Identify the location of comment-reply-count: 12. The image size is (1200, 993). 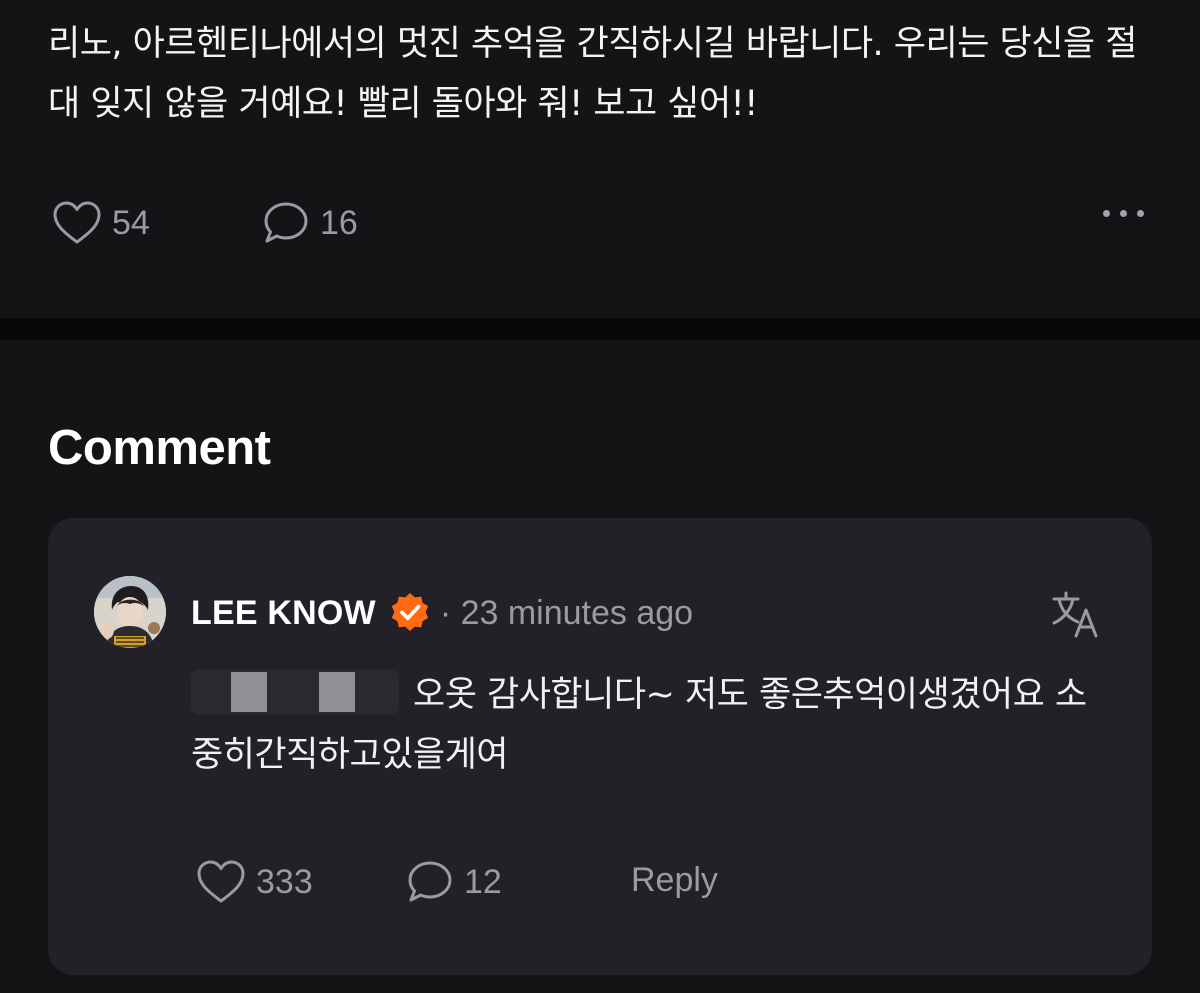
(483, 881).